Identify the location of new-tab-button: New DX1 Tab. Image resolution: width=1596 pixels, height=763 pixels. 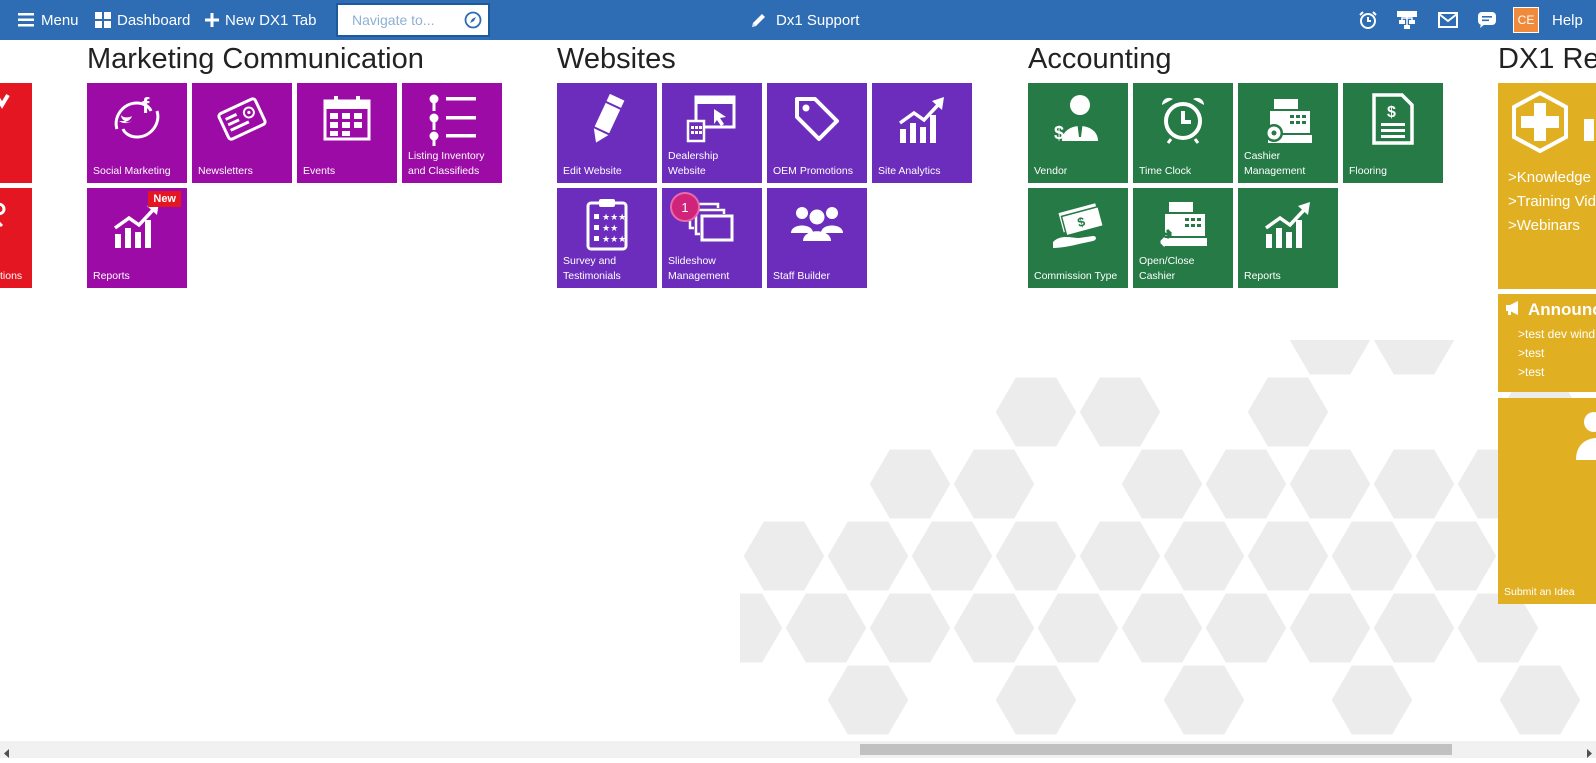
(260, 20).